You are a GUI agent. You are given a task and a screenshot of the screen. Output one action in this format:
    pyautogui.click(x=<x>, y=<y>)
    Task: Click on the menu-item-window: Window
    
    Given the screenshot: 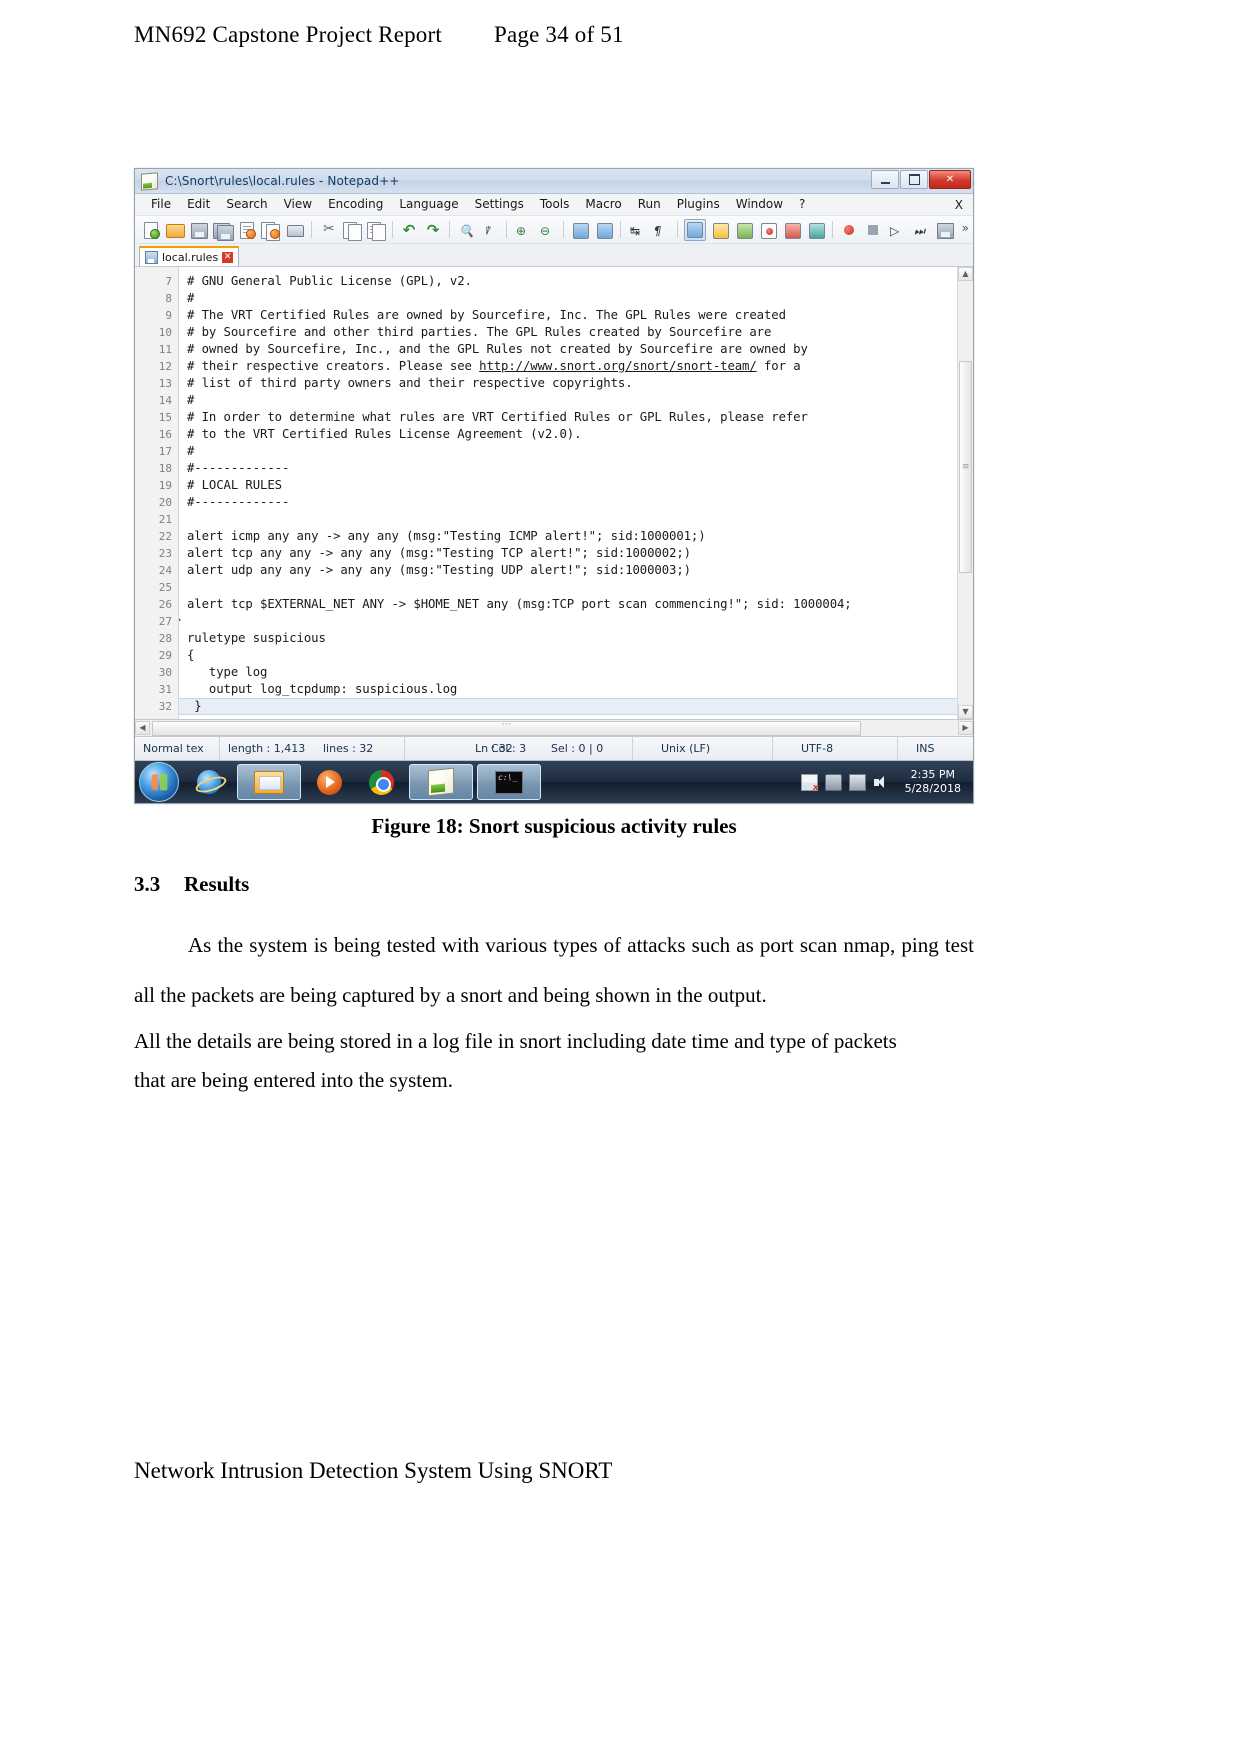 What is the action you would take?
    pyautogui.click(x=759, y=204)
    